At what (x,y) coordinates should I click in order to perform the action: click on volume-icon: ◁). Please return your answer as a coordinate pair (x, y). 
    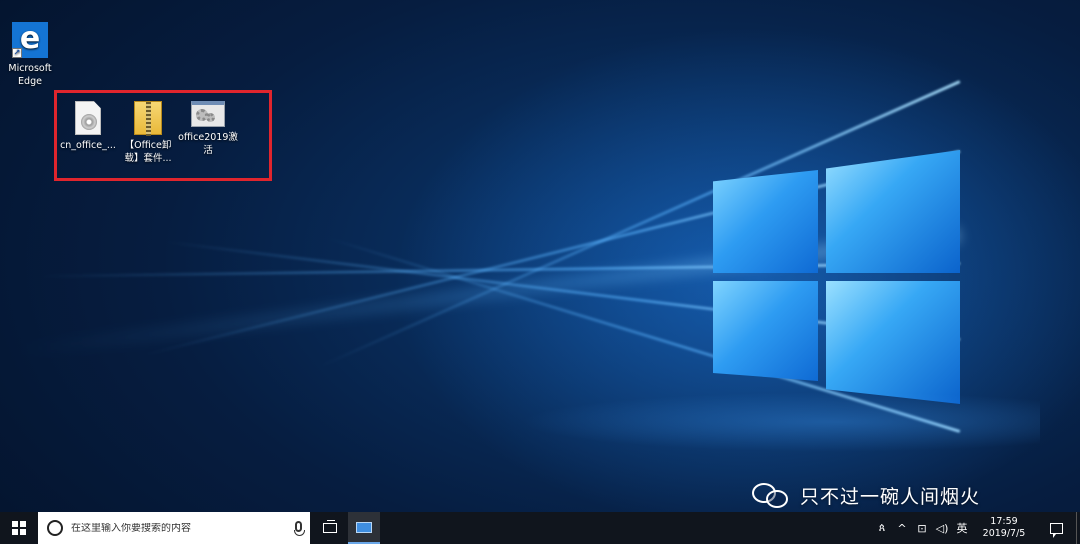
    Looking at the image, I should click on (942, 528).